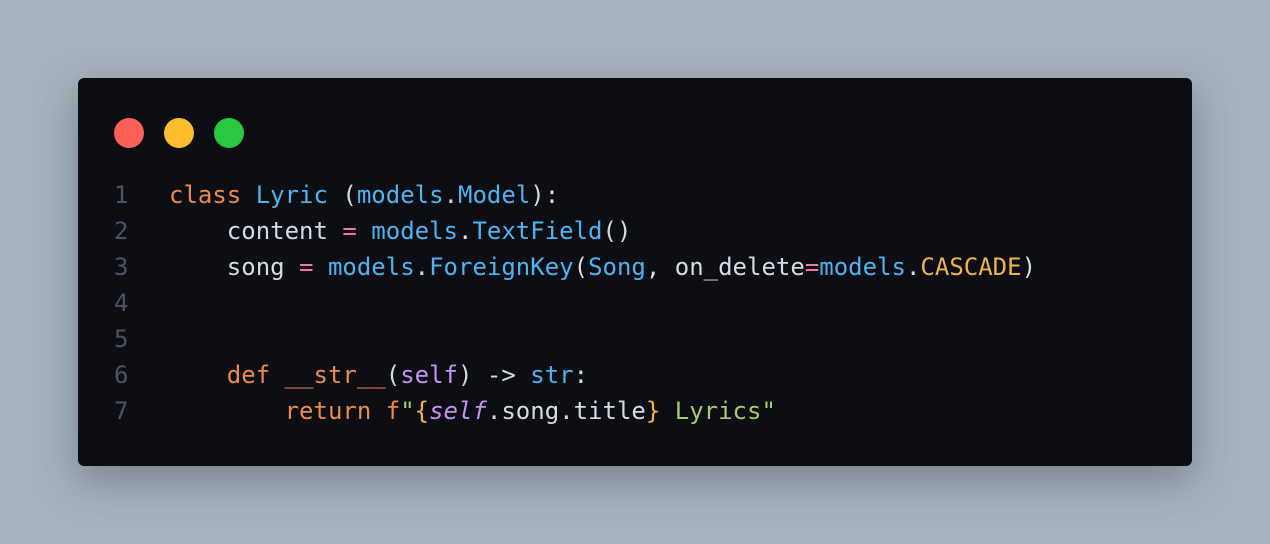 The width and height of the screenshot is (1270, 544). Describe the element at coordinates (617, 267) in the screenshot. I see `code-token: Song` at that location.